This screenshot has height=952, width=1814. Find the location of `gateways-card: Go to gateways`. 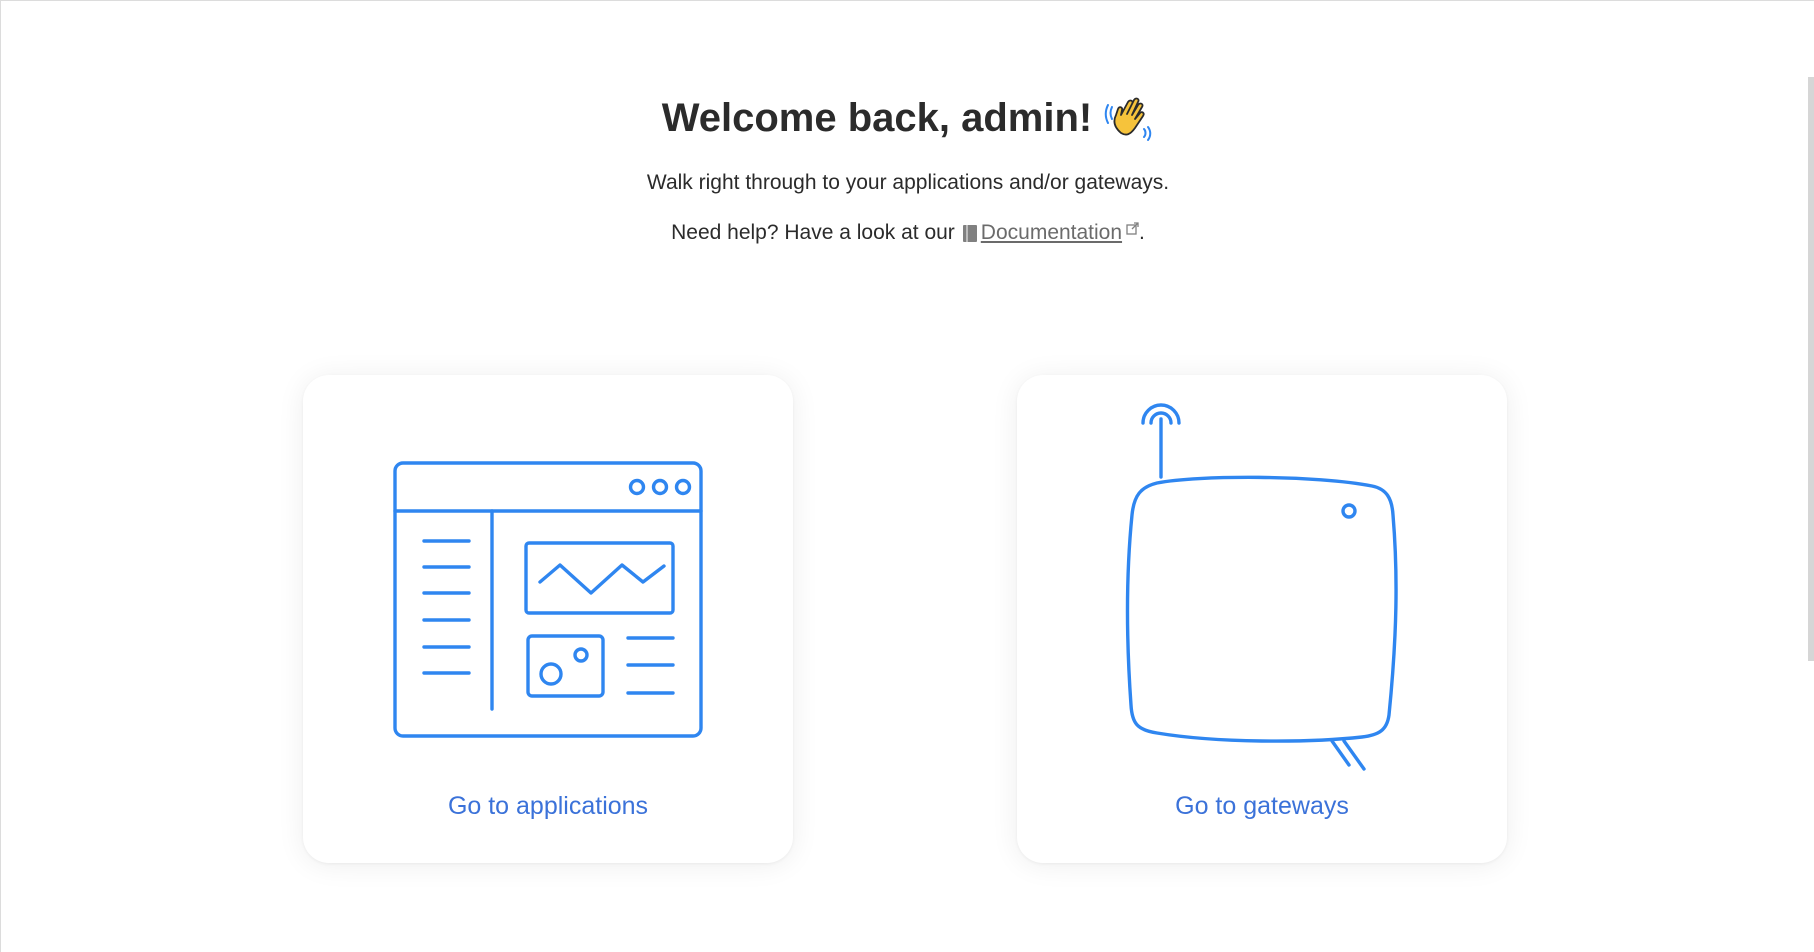

gateways-card: Go to gateways is located at coordinates (1262, 619).